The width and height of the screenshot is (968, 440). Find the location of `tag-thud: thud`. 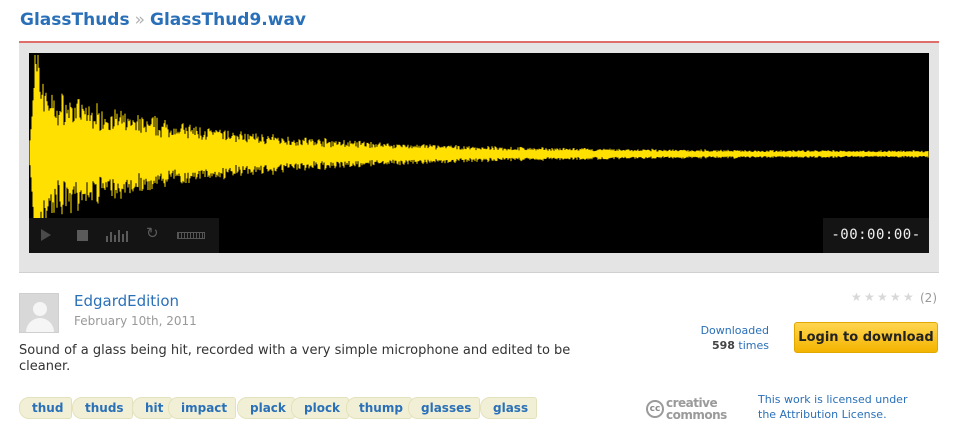

tag-thud: thud is located at coordinates (46, 408).